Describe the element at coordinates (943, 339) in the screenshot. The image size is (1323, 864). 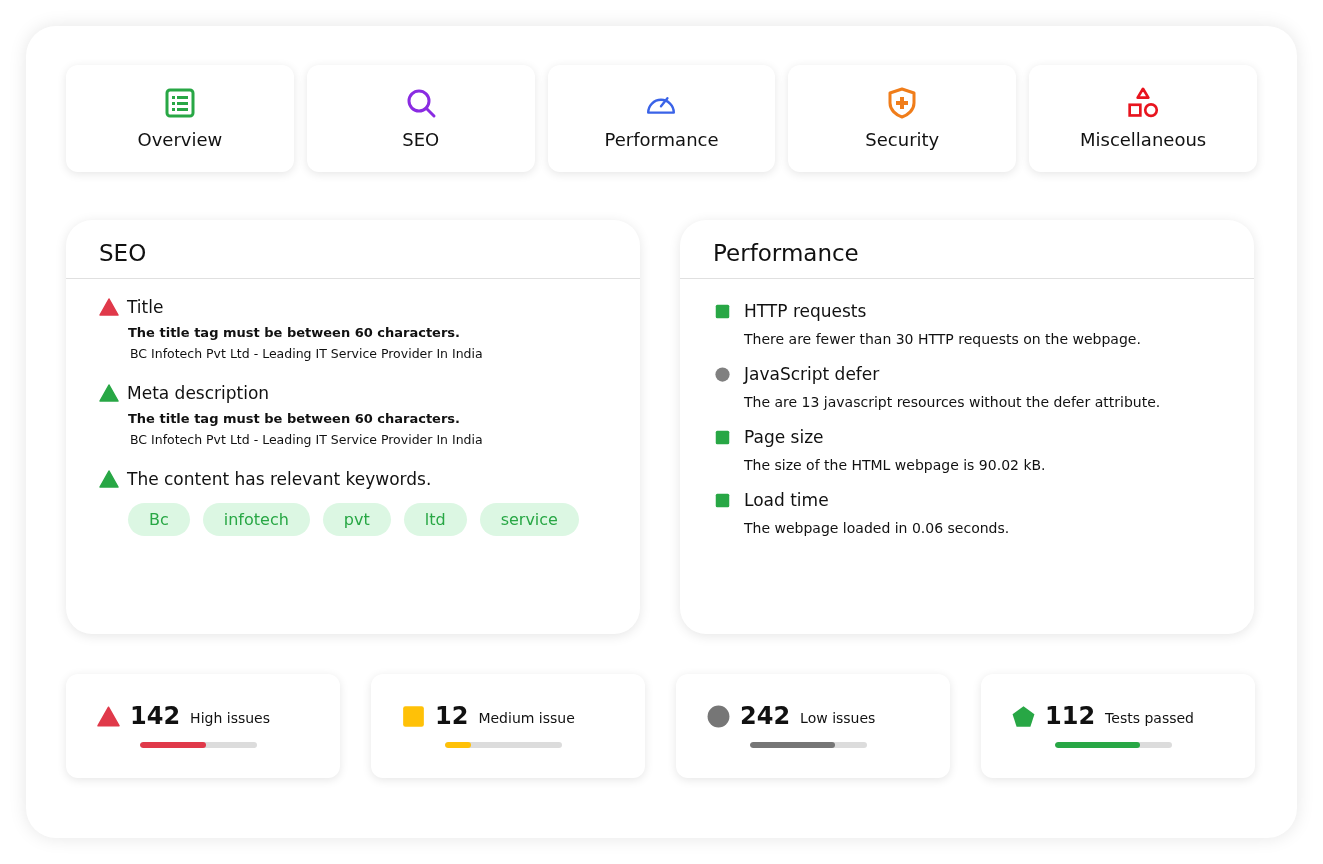
I see `item-message: There are fewer than 30 HTTP requests on the webpage.` at that location.